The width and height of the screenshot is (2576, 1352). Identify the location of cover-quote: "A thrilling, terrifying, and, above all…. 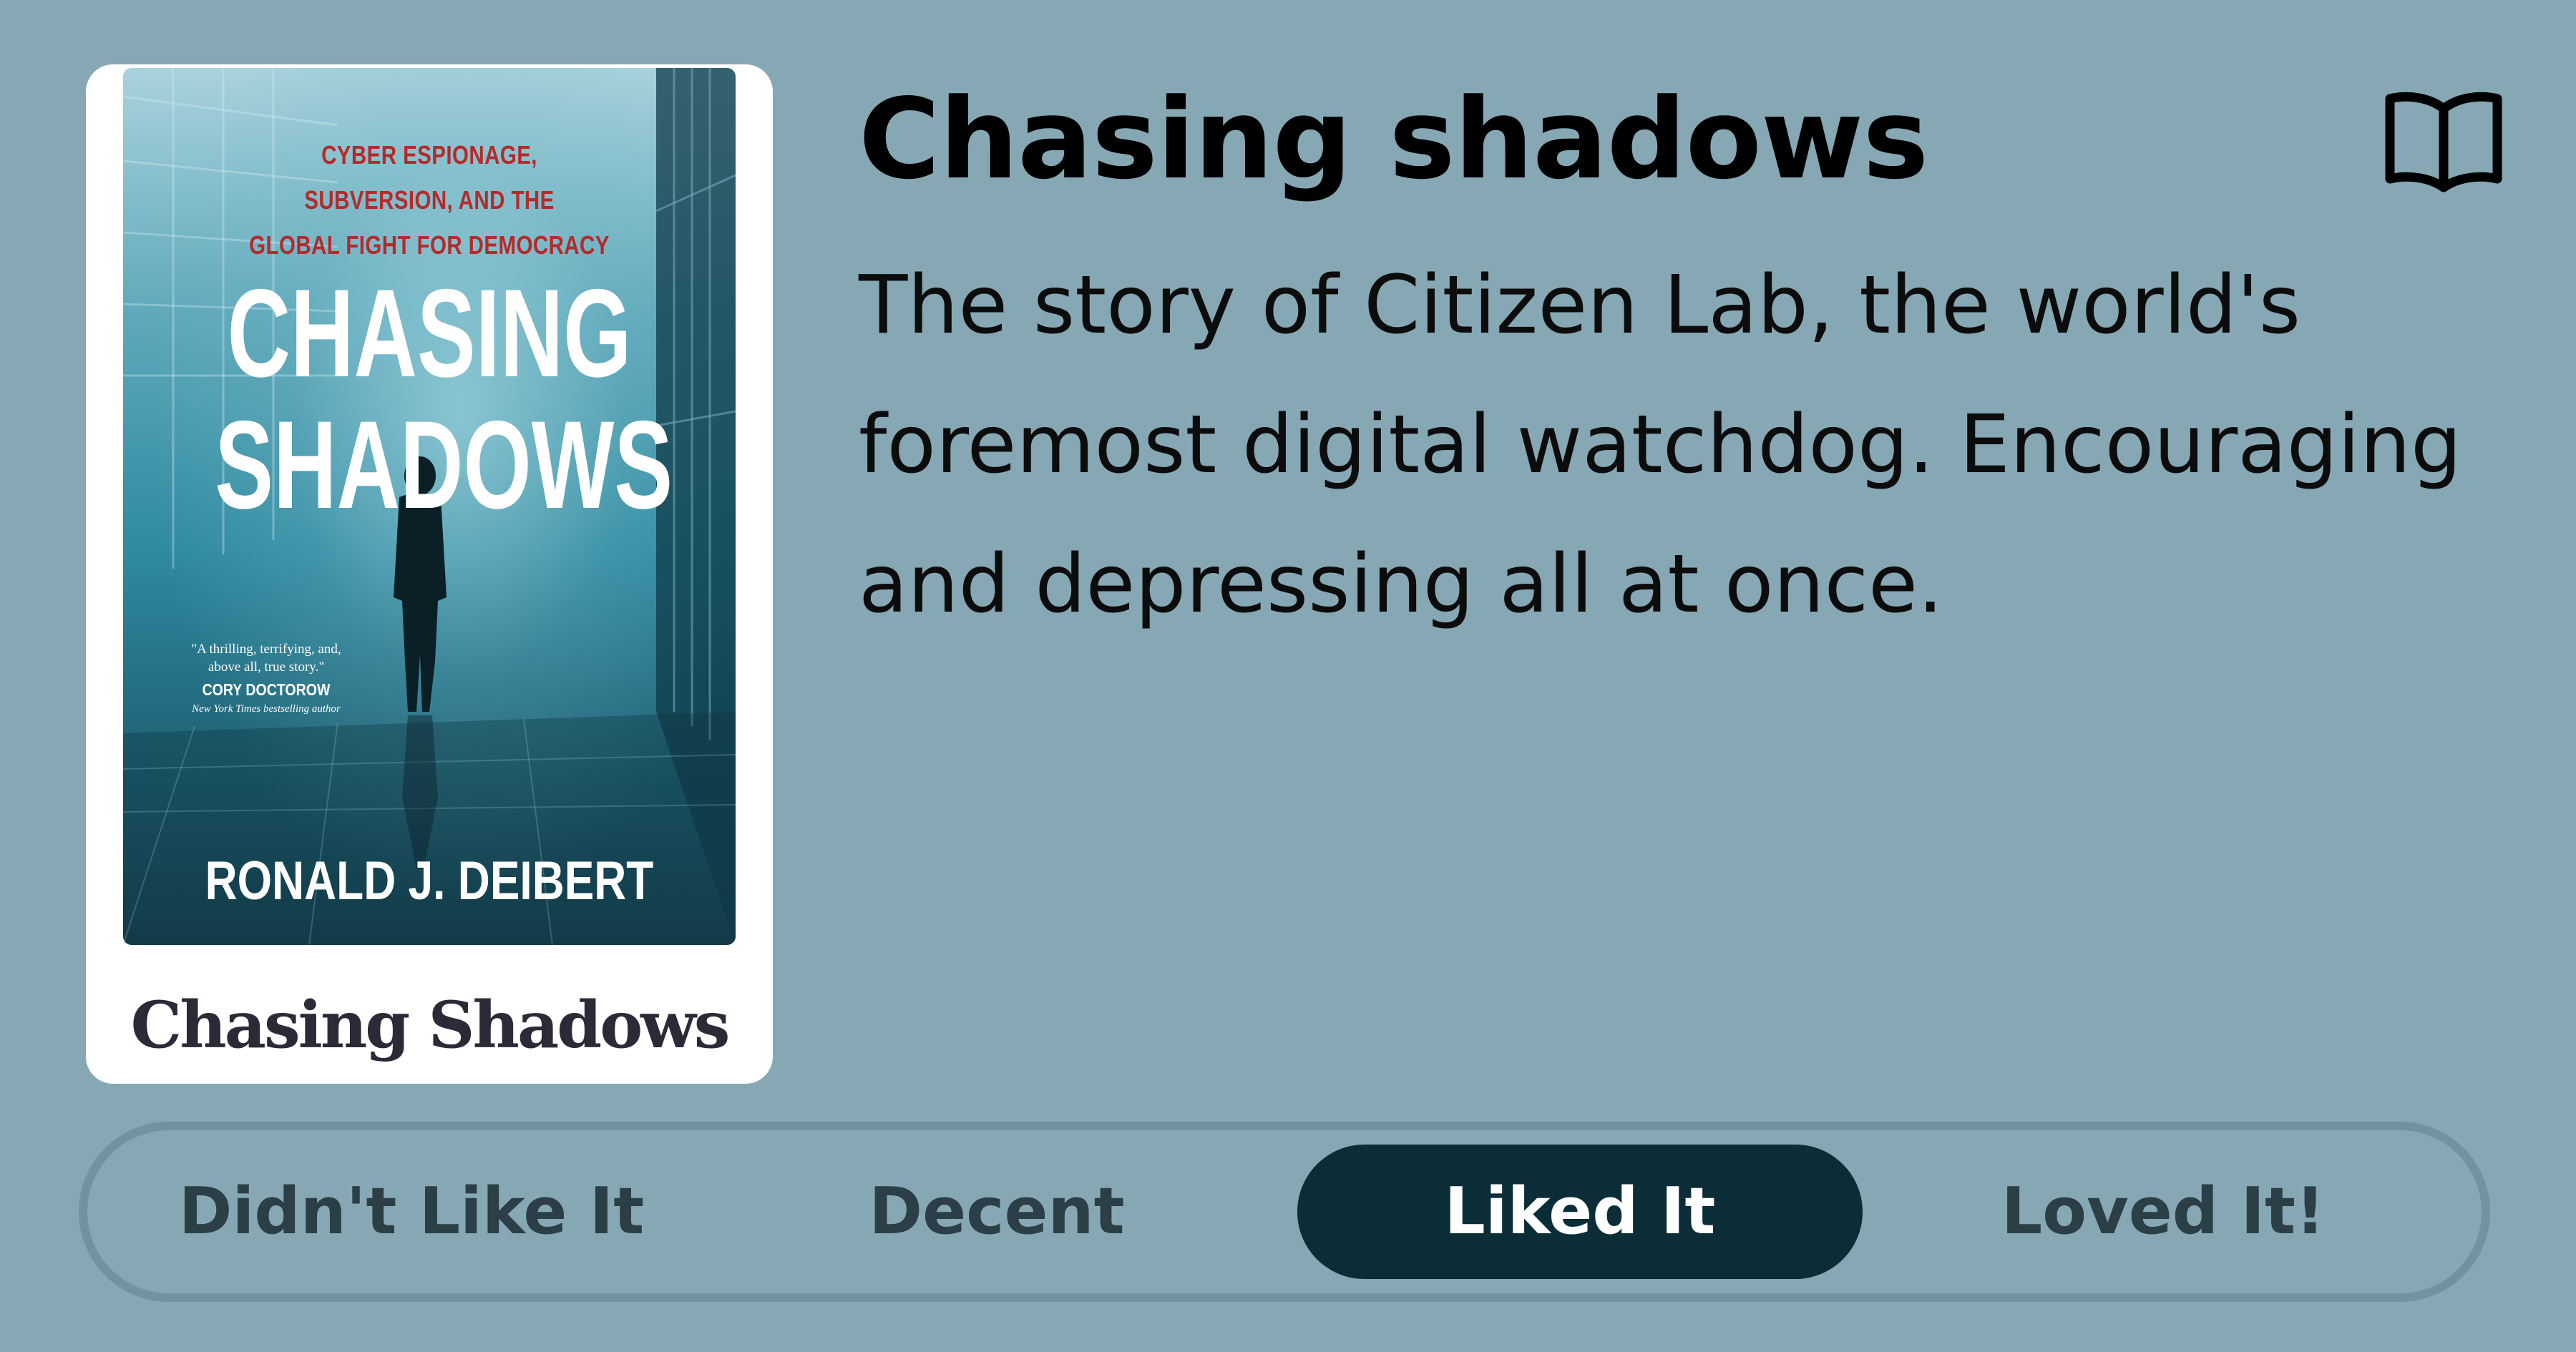
(266, 659).